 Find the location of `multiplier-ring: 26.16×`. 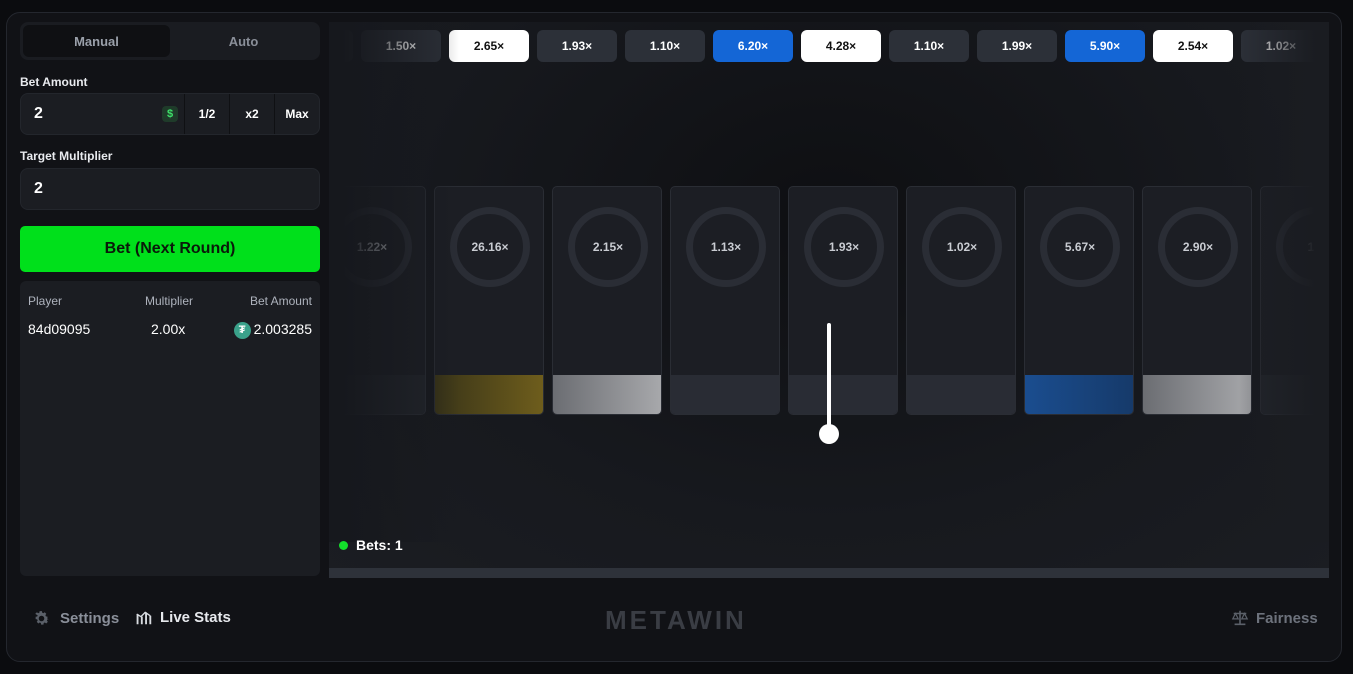

multiplier-ring: 26.16× is located at coordinates (490, 247).